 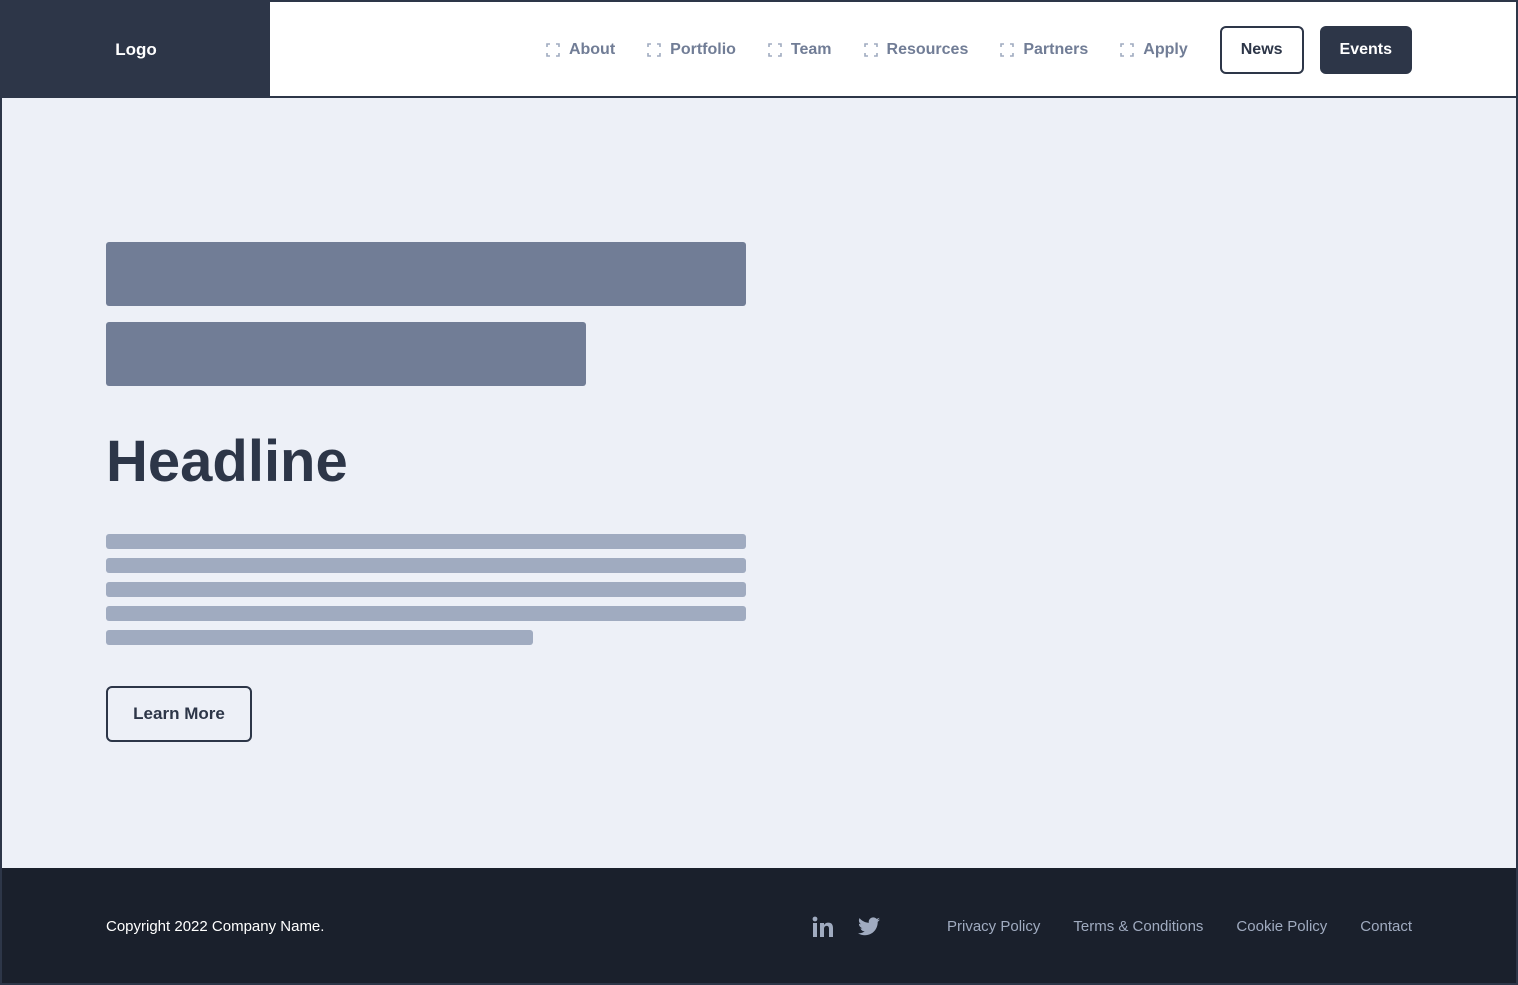 I want to click on nav-item-about: About, so click(x=580, y=50).